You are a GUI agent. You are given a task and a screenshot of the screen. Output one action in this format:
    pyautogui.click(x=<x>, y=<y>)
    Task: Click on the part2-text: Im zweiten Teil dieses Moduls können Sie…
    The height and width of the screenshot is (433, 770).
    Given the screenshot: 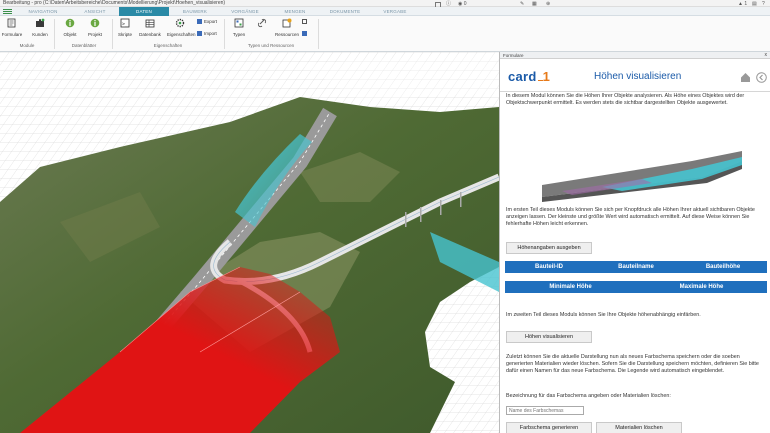 What is the action you would take?
    pyautogui.click(x=603, y=315)
    